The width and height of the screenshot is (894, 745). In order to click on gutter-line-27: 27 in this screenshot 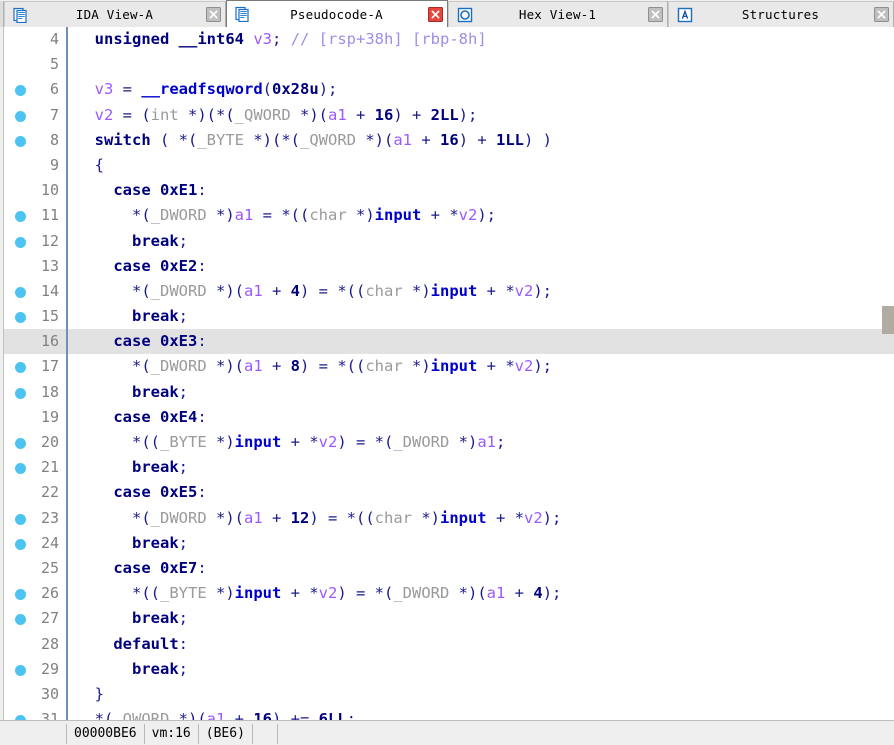, I will do `click(35, 618)`.